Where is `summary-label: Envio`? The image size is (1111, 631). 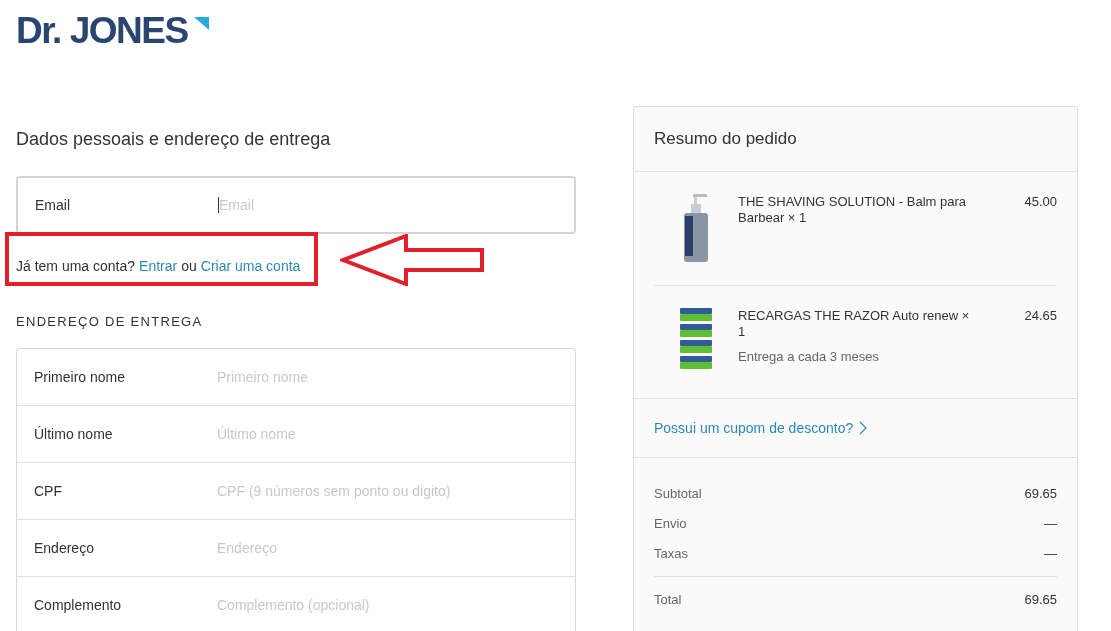 summary-label: Envio is located at coordinates (670, 523).